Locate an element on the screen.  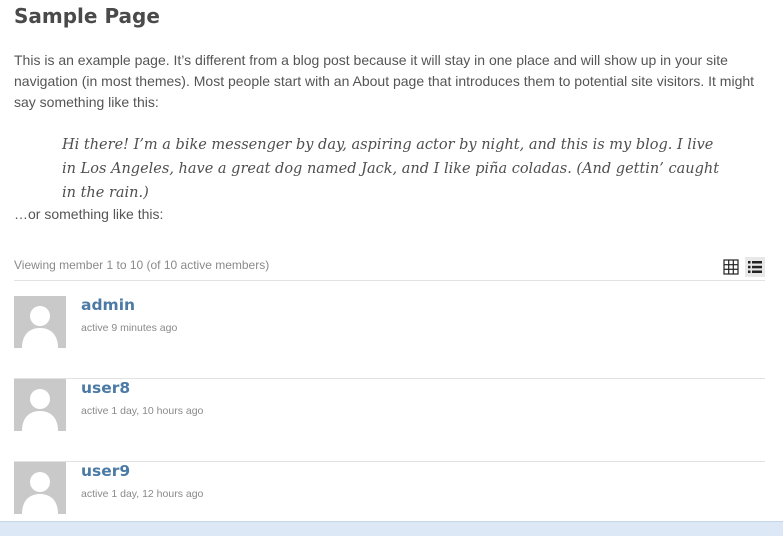
grid-icon is located at coordinates (731, 267).